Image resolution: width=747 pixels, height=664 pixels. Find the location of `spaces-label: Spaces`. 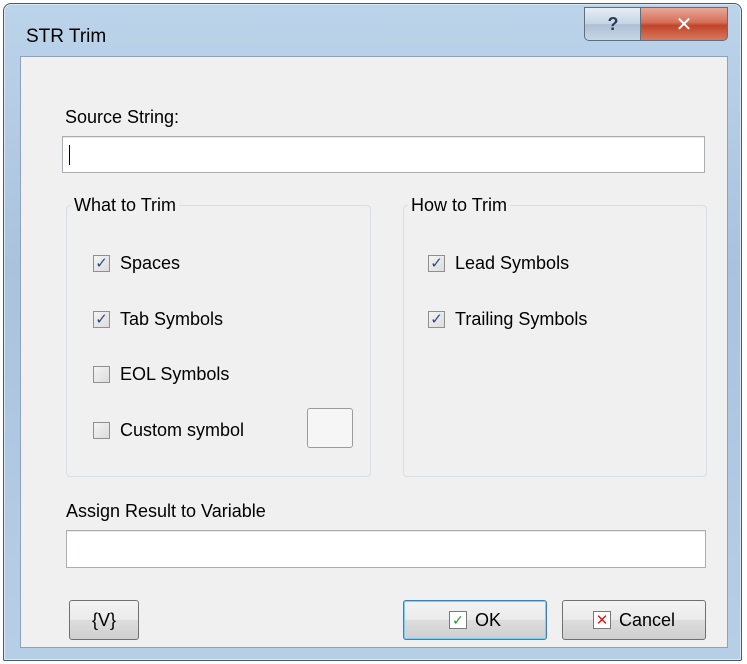

spaces-label: Spaces is located at coordinates (150, 263).